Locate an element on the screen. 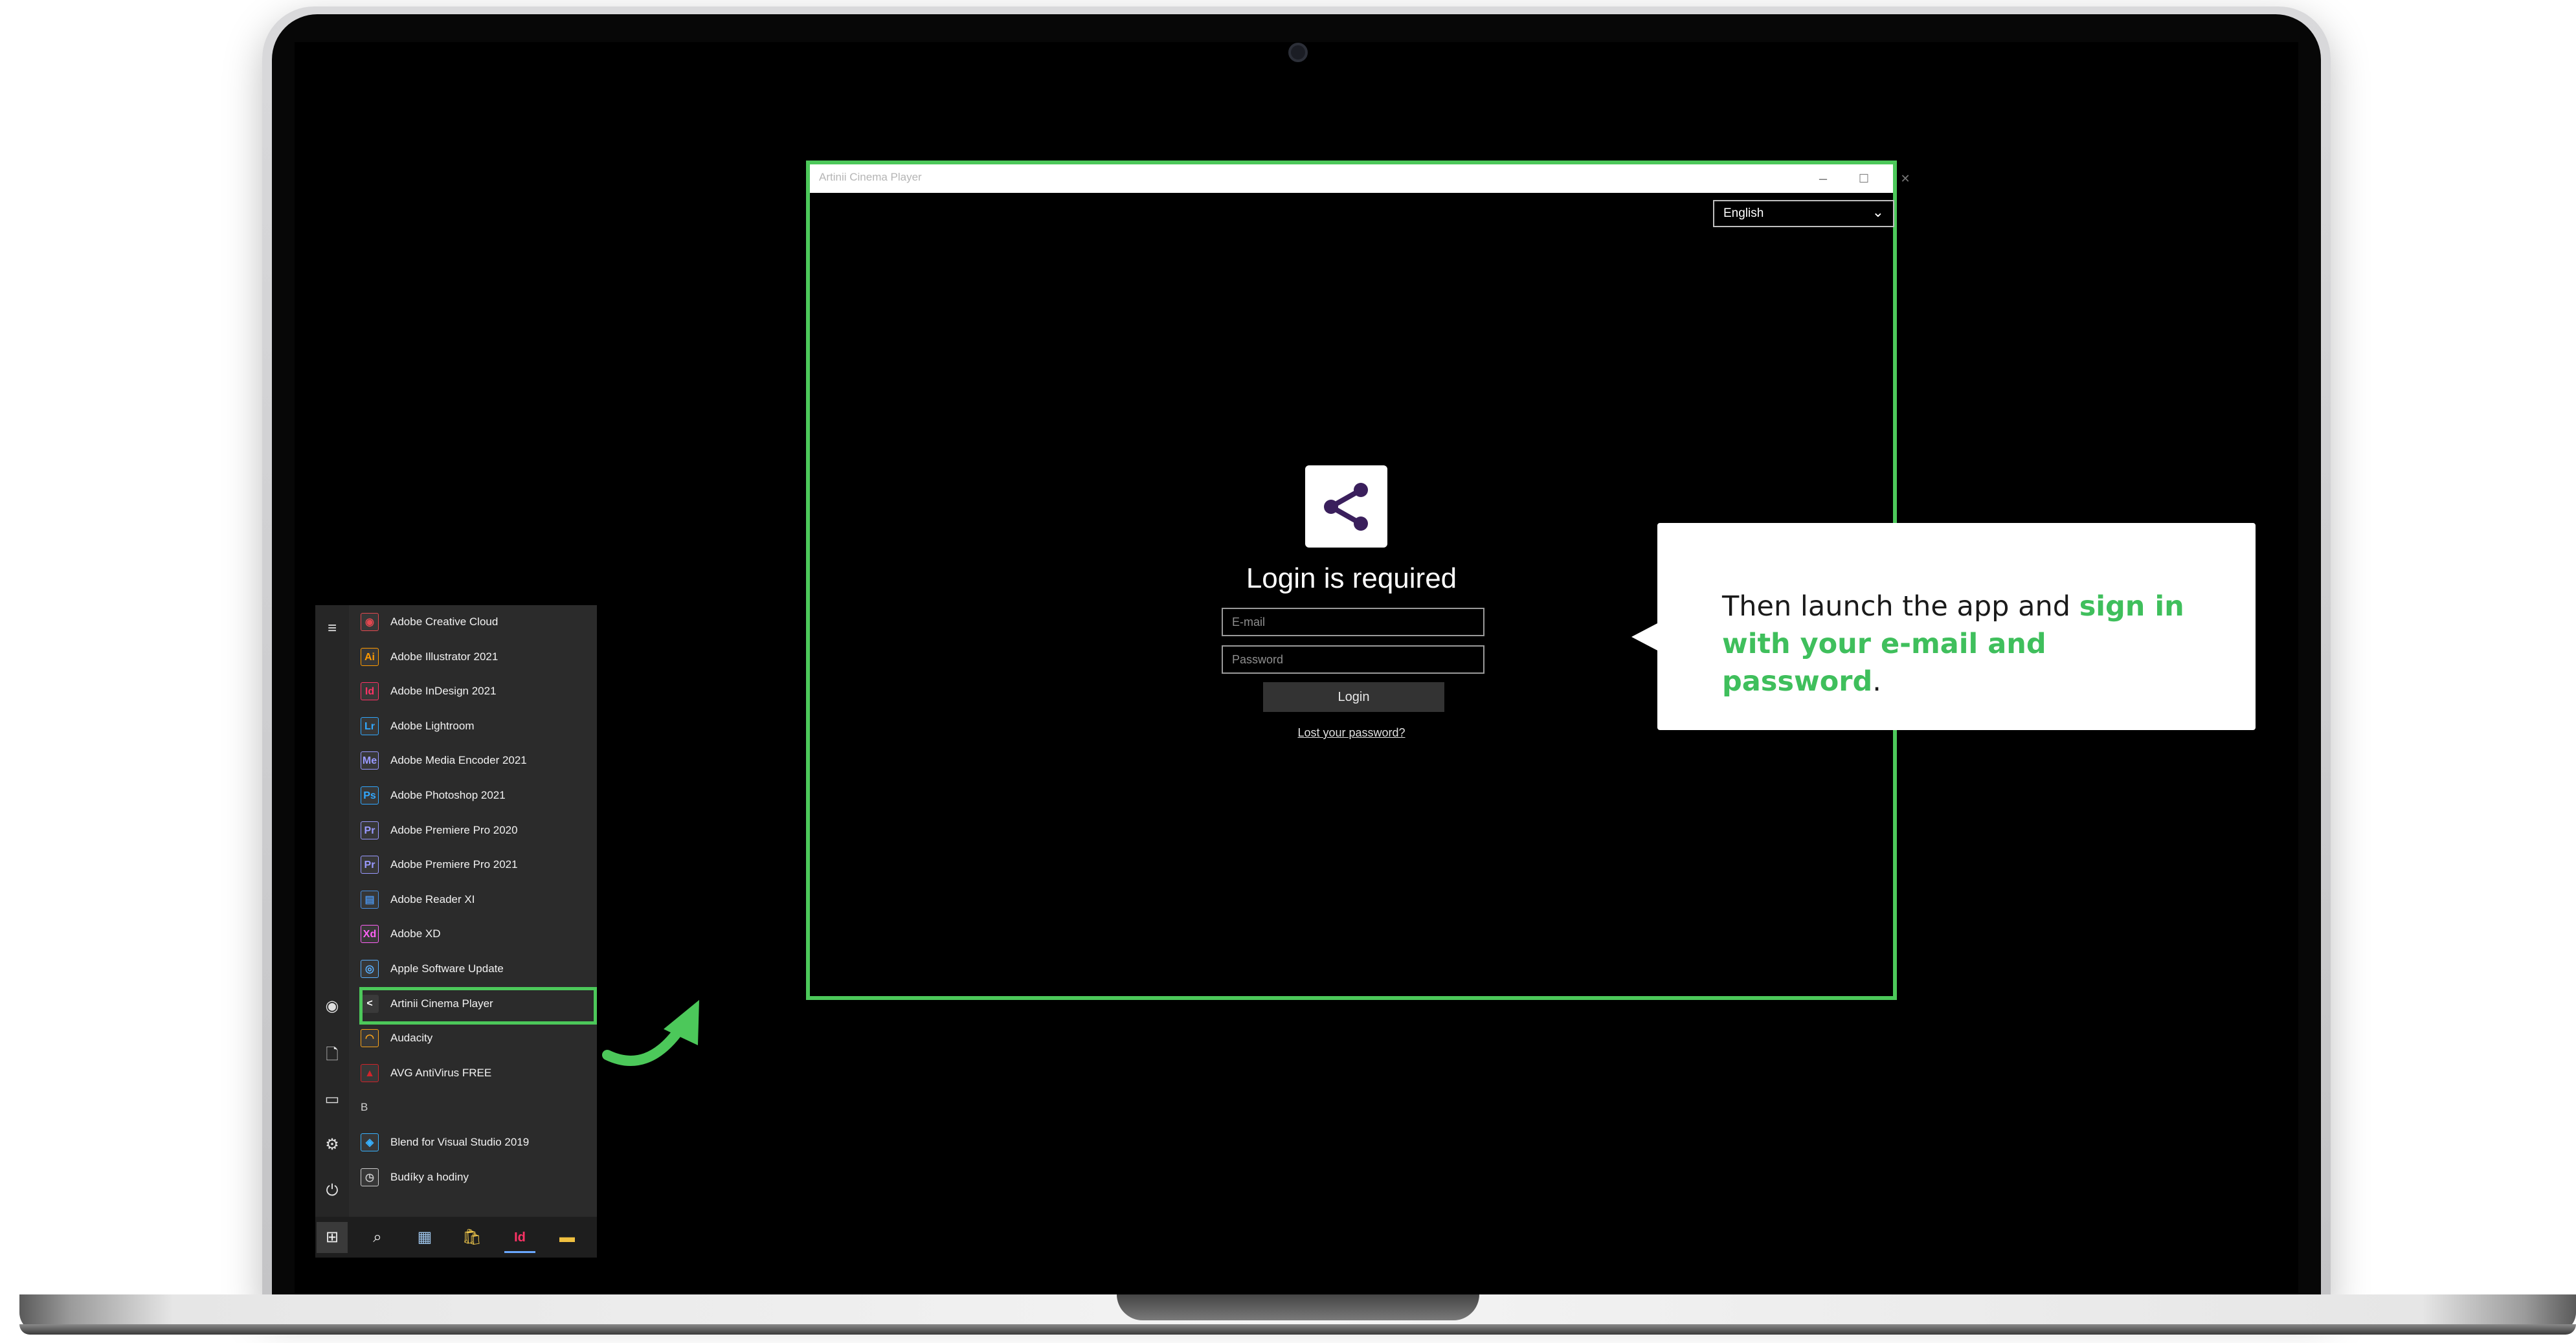 This screenshot has width=2576, height=1343. window-titlebar: Artinii Cinema Player – ☐ ✕ is located at coordinates (1360, 178).